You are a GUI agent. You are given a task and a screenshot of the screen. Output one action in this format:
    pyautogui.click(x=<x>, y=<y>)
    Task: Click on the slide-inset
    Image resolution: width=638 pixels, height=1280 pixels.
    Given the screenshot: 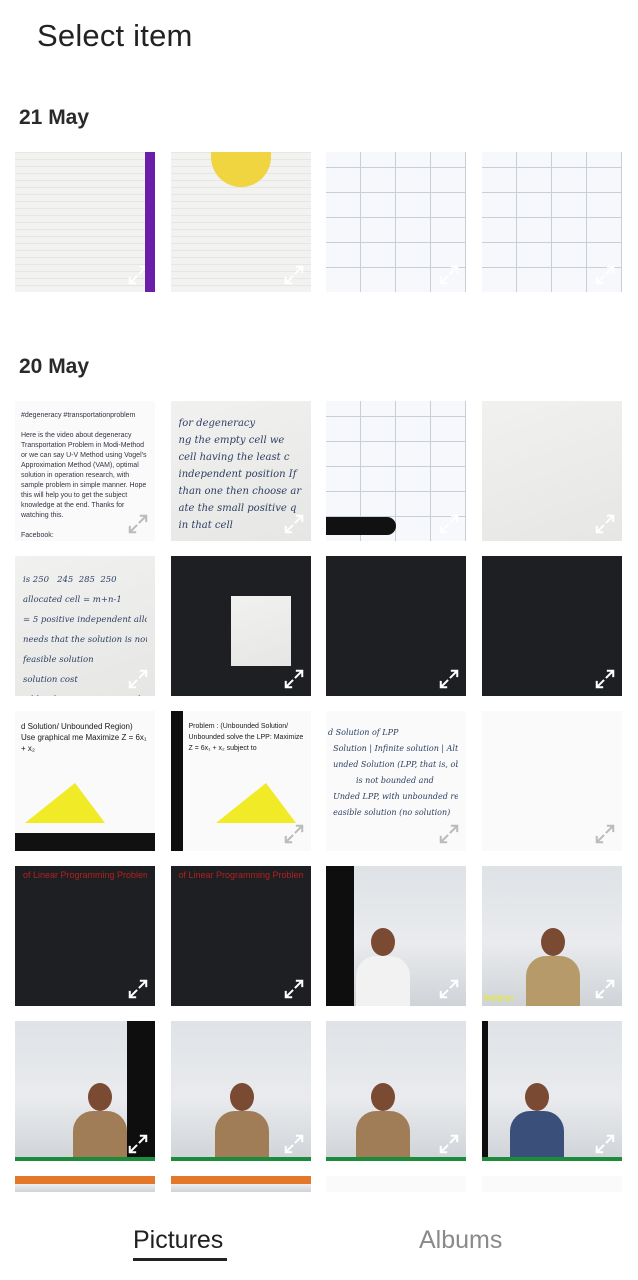 What is the action you would take?
    pyautogui.click(x=260, y=631)
    